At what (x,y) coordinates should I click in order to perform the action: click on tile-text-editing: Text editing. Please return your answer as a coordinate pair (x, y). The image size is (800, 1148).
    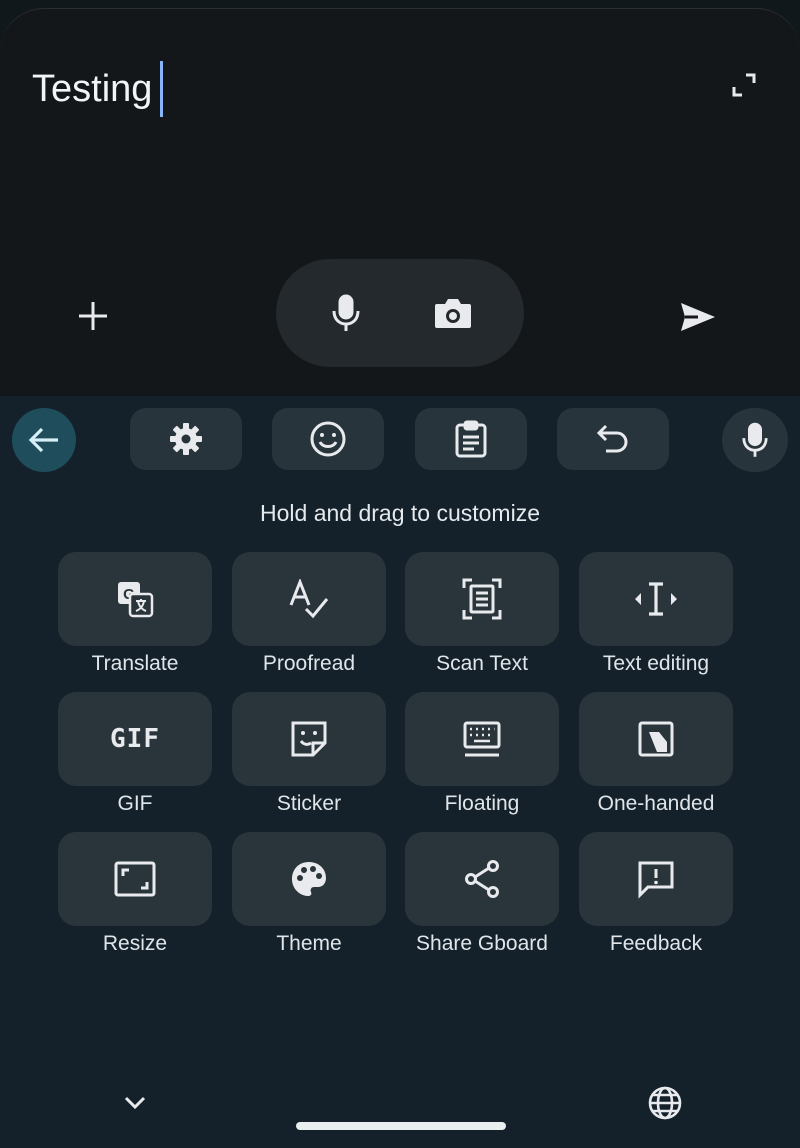
    Looking at the image, I should click on (656, 614).